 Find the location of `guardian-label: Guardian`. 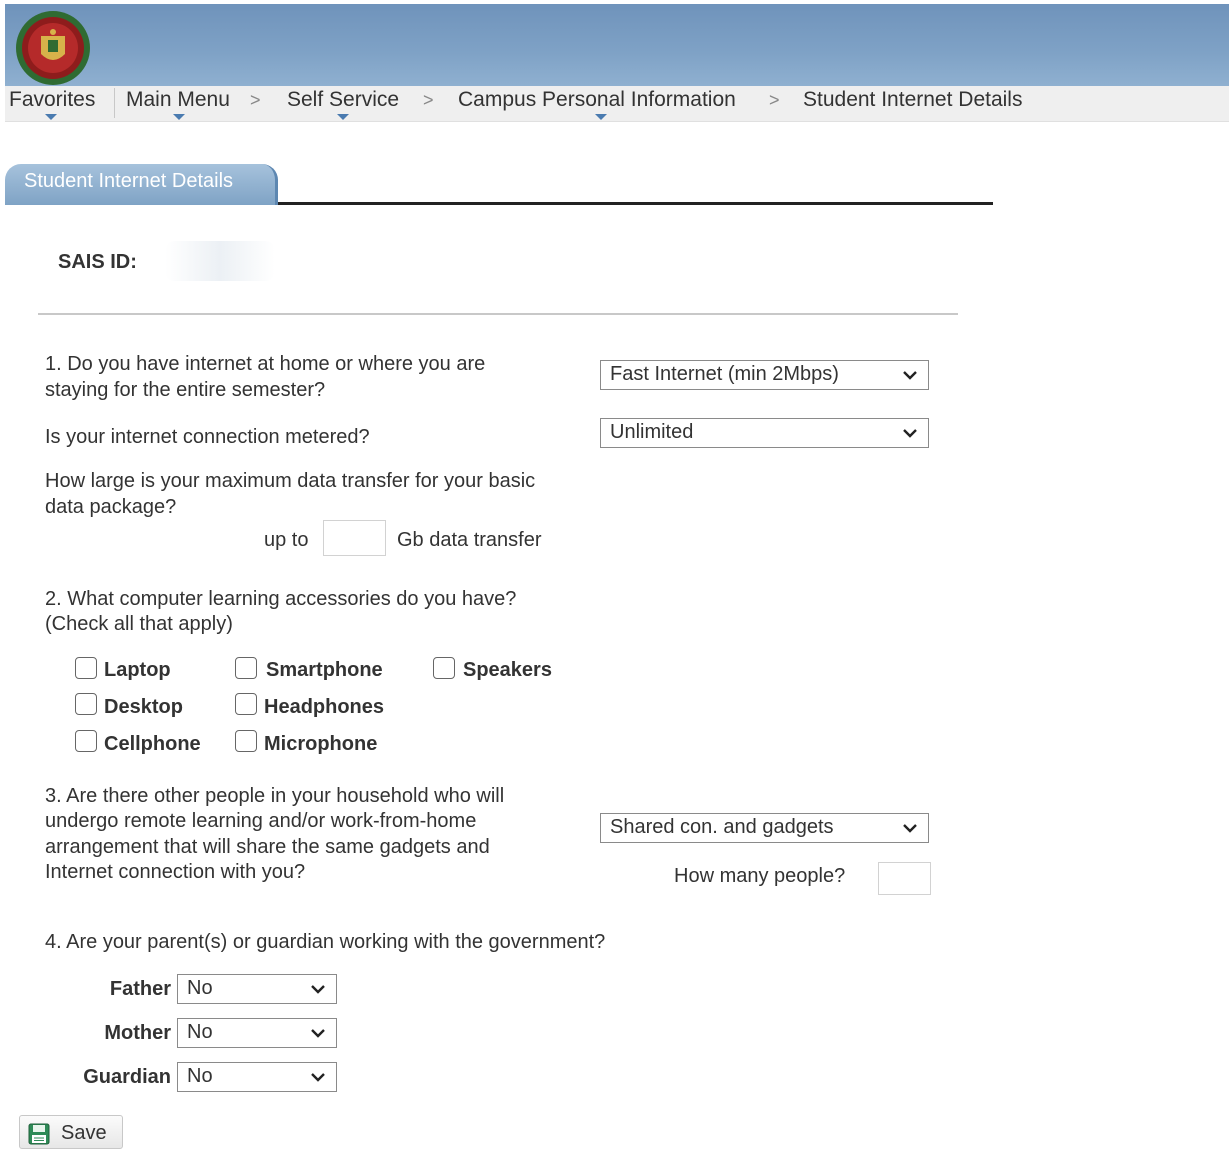

guardian-label: Guardian is located at coordinates (127, 1077).